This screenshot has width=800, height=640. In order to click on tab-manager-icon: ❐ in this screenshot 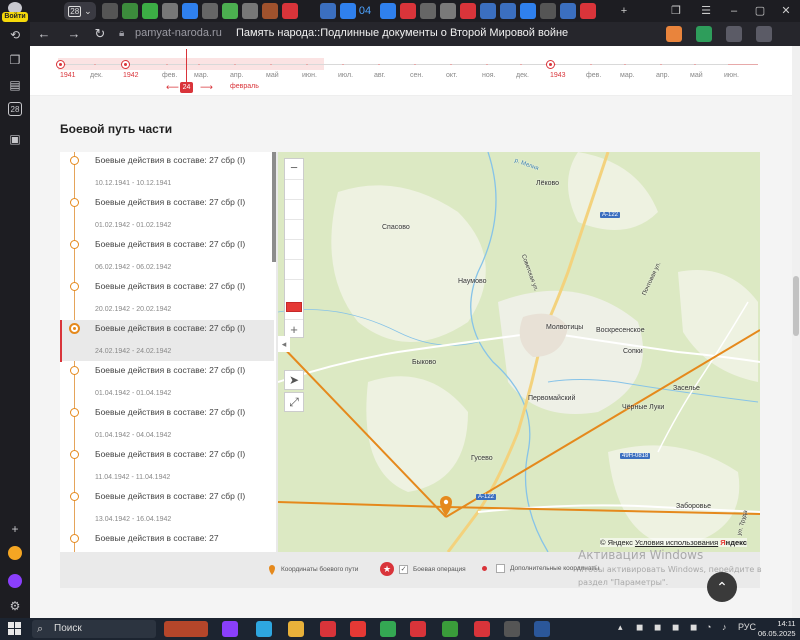, I will do `click(676, 11)`.